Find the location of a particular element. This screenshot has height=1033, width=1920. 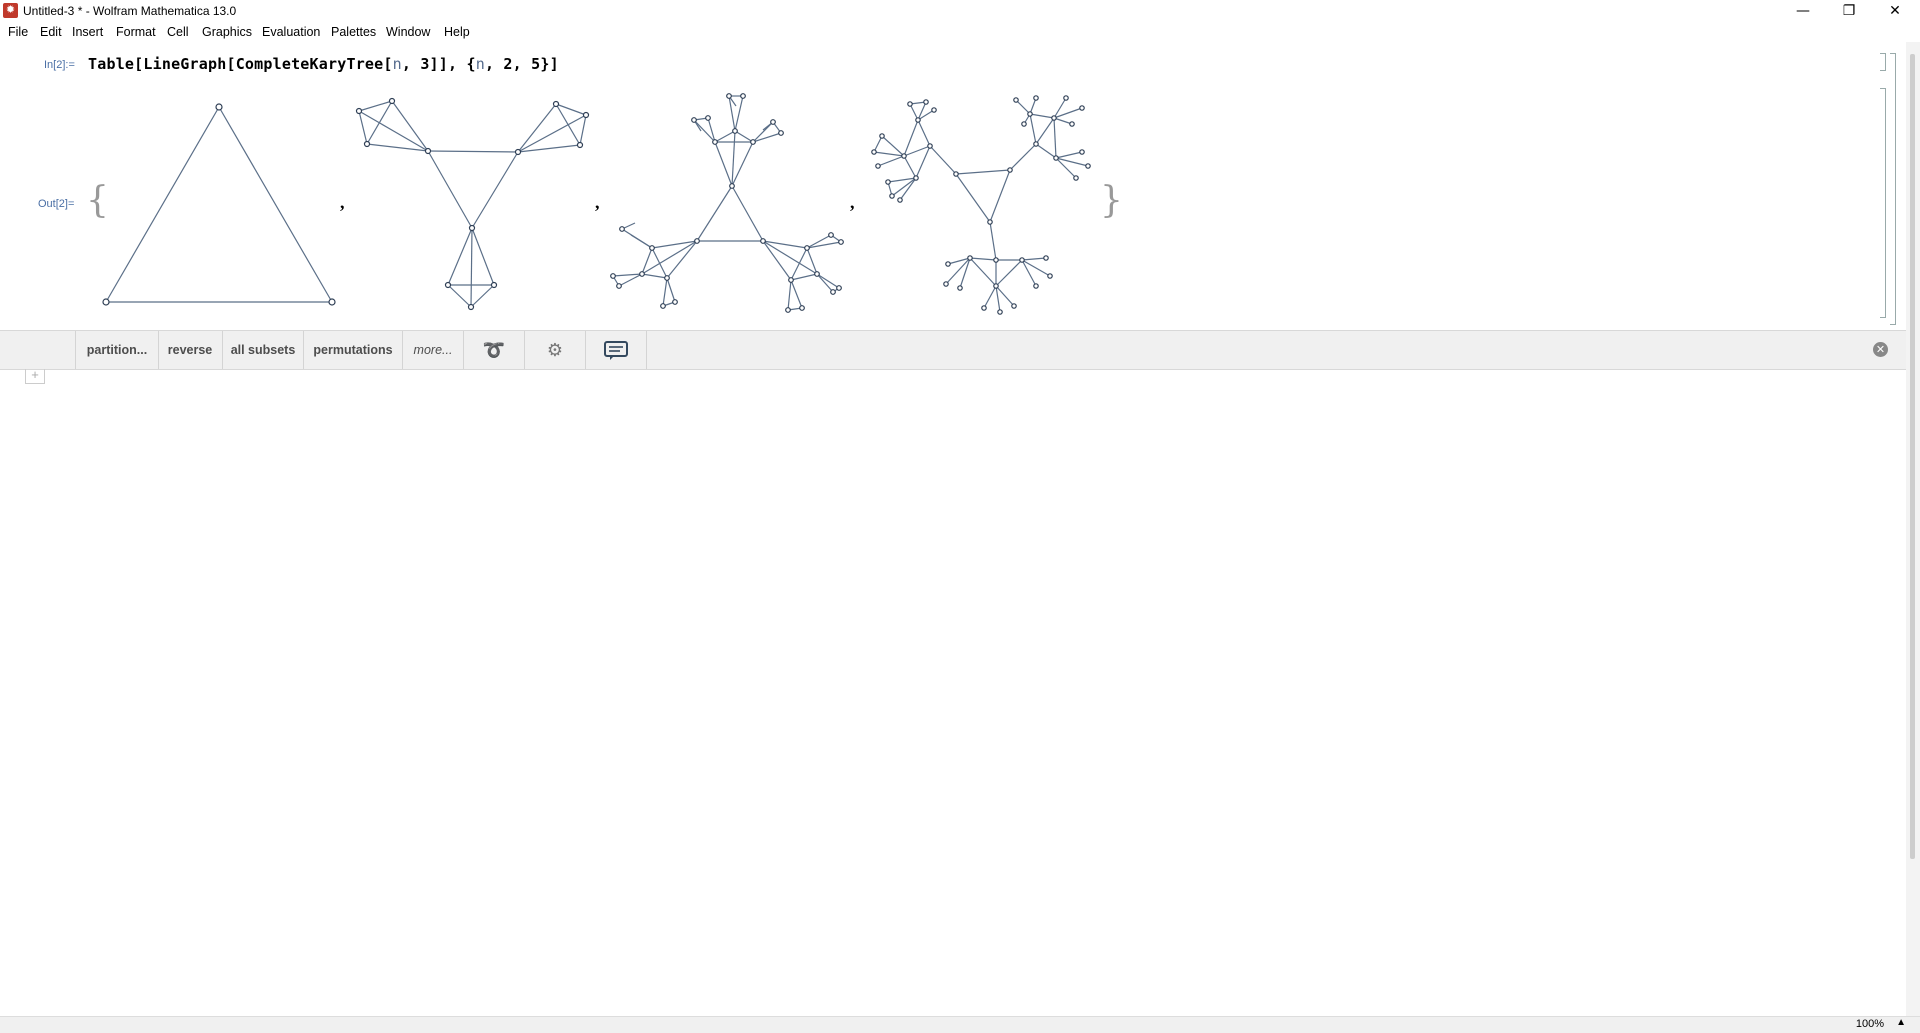

window-title: Untitled-3 * - Wolfram Mathematica 13.0 is located at coordinates (130, 11).